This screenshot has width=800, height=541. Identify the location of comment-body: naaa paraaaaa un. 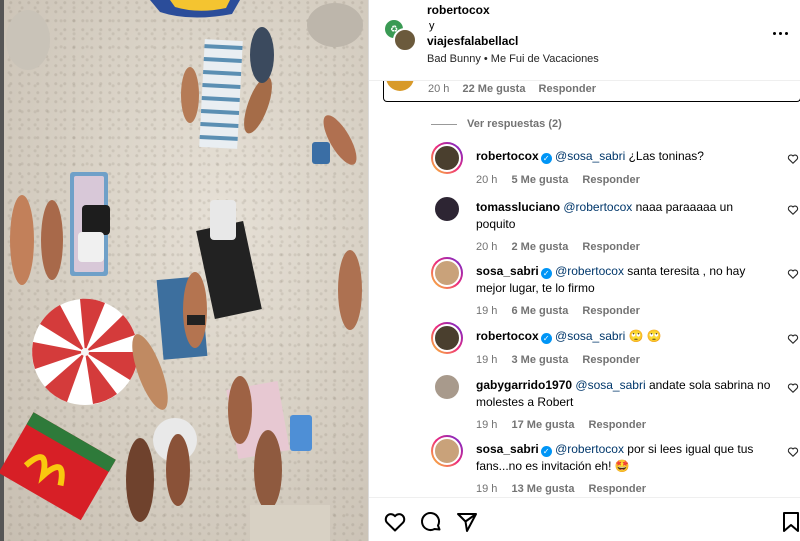
(683, 207).